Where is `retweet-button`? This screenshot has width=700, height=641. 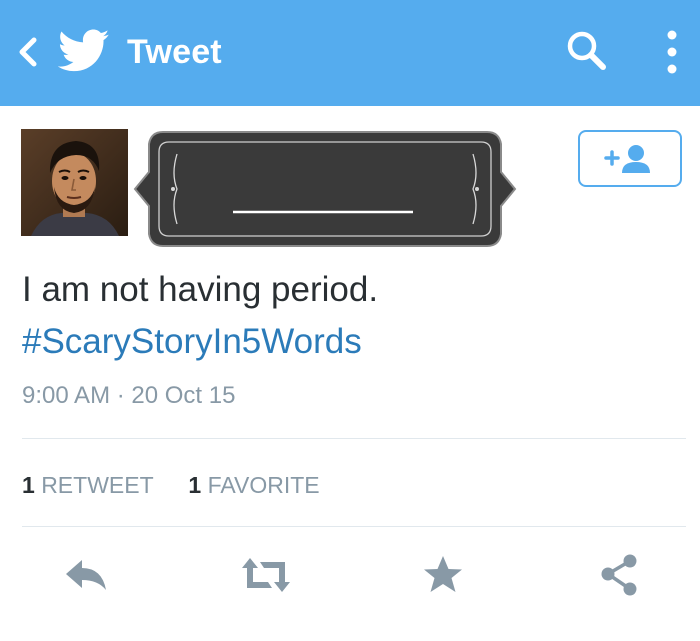 retweet-button is located at coordinates (264, 575).